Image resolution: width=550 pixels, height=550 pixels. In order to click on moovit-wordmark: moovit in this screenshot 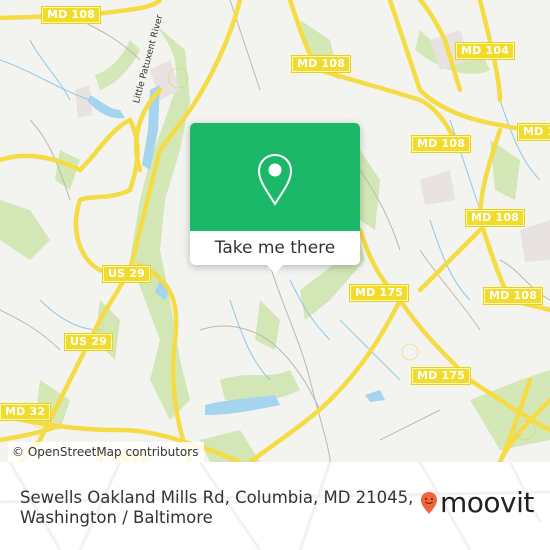, I will do `click(487, 502)`.